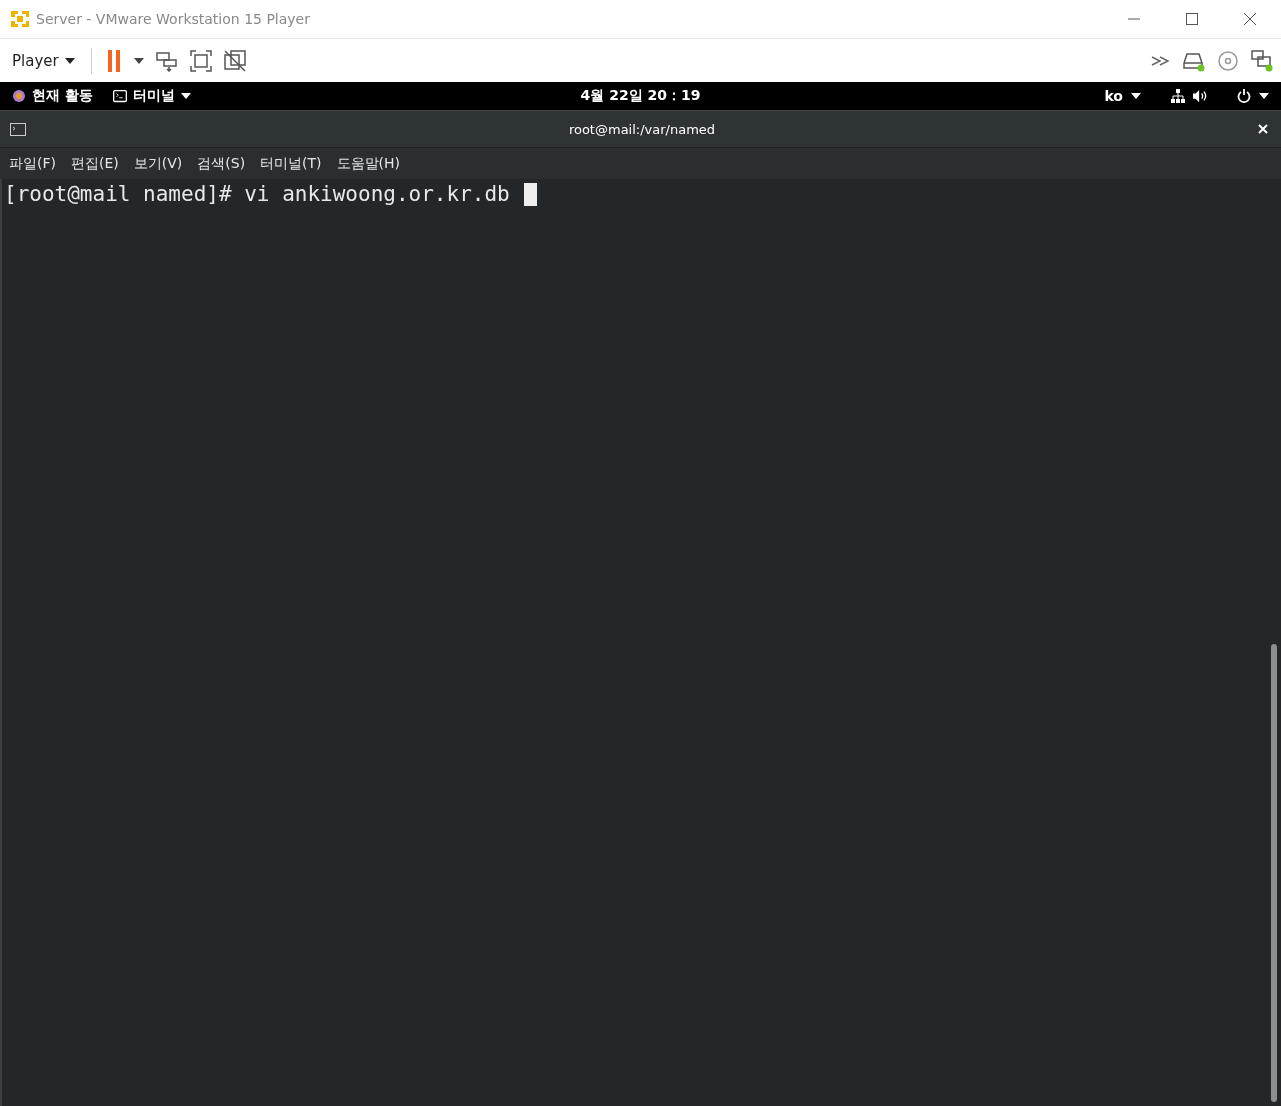 The height and width of the screenshot is (1106, 1281). I want to click on volume-icon, so click(1200, 96).